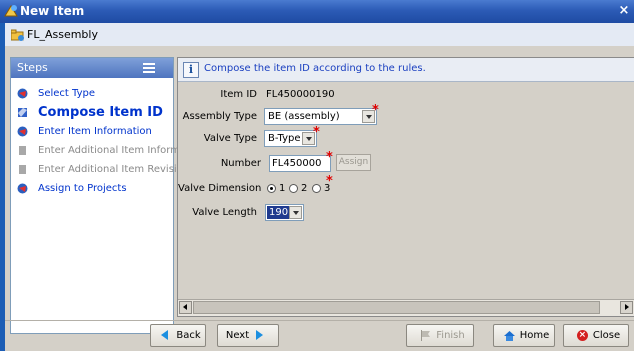  Describe the element at coordinates (191, 70) in the screenshot. I see `info-icon: i` at that location.